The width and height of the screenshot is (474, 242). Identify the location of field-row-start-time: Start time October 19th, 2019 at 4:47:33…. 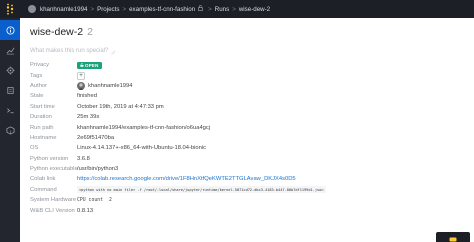
(248, 107).